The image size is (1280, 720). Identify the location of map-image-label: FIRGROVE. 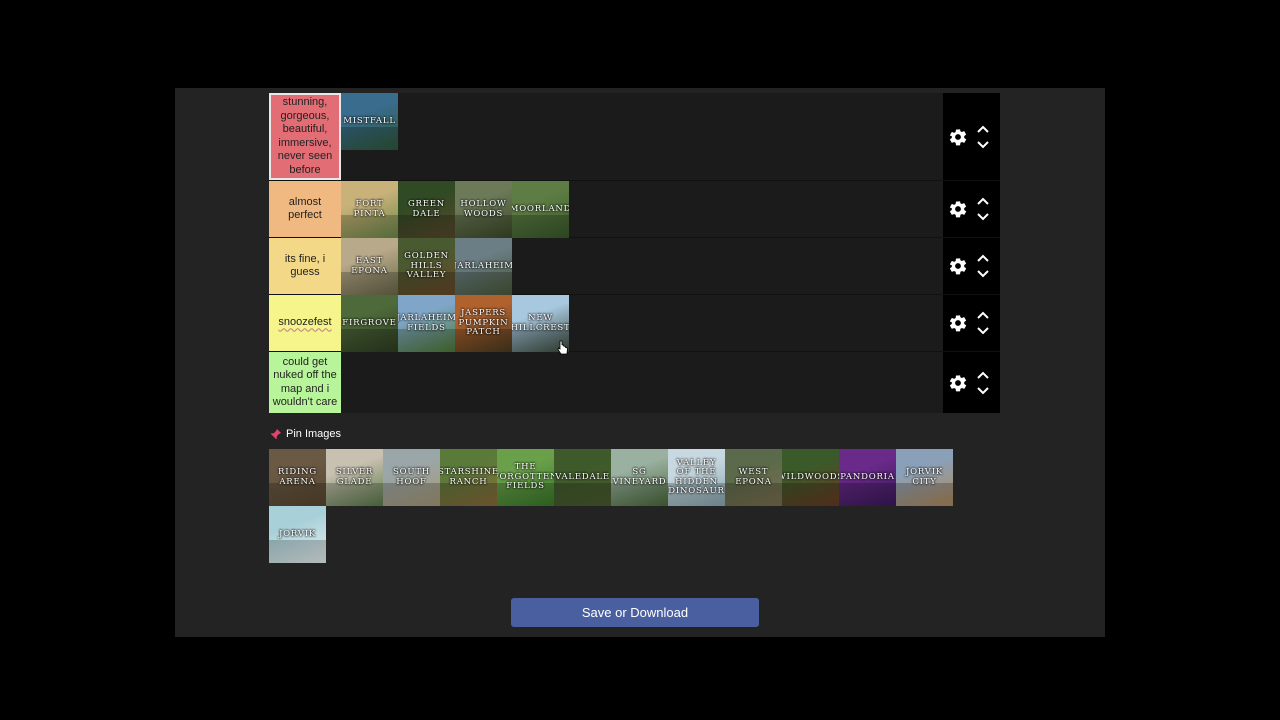
(369, 322).